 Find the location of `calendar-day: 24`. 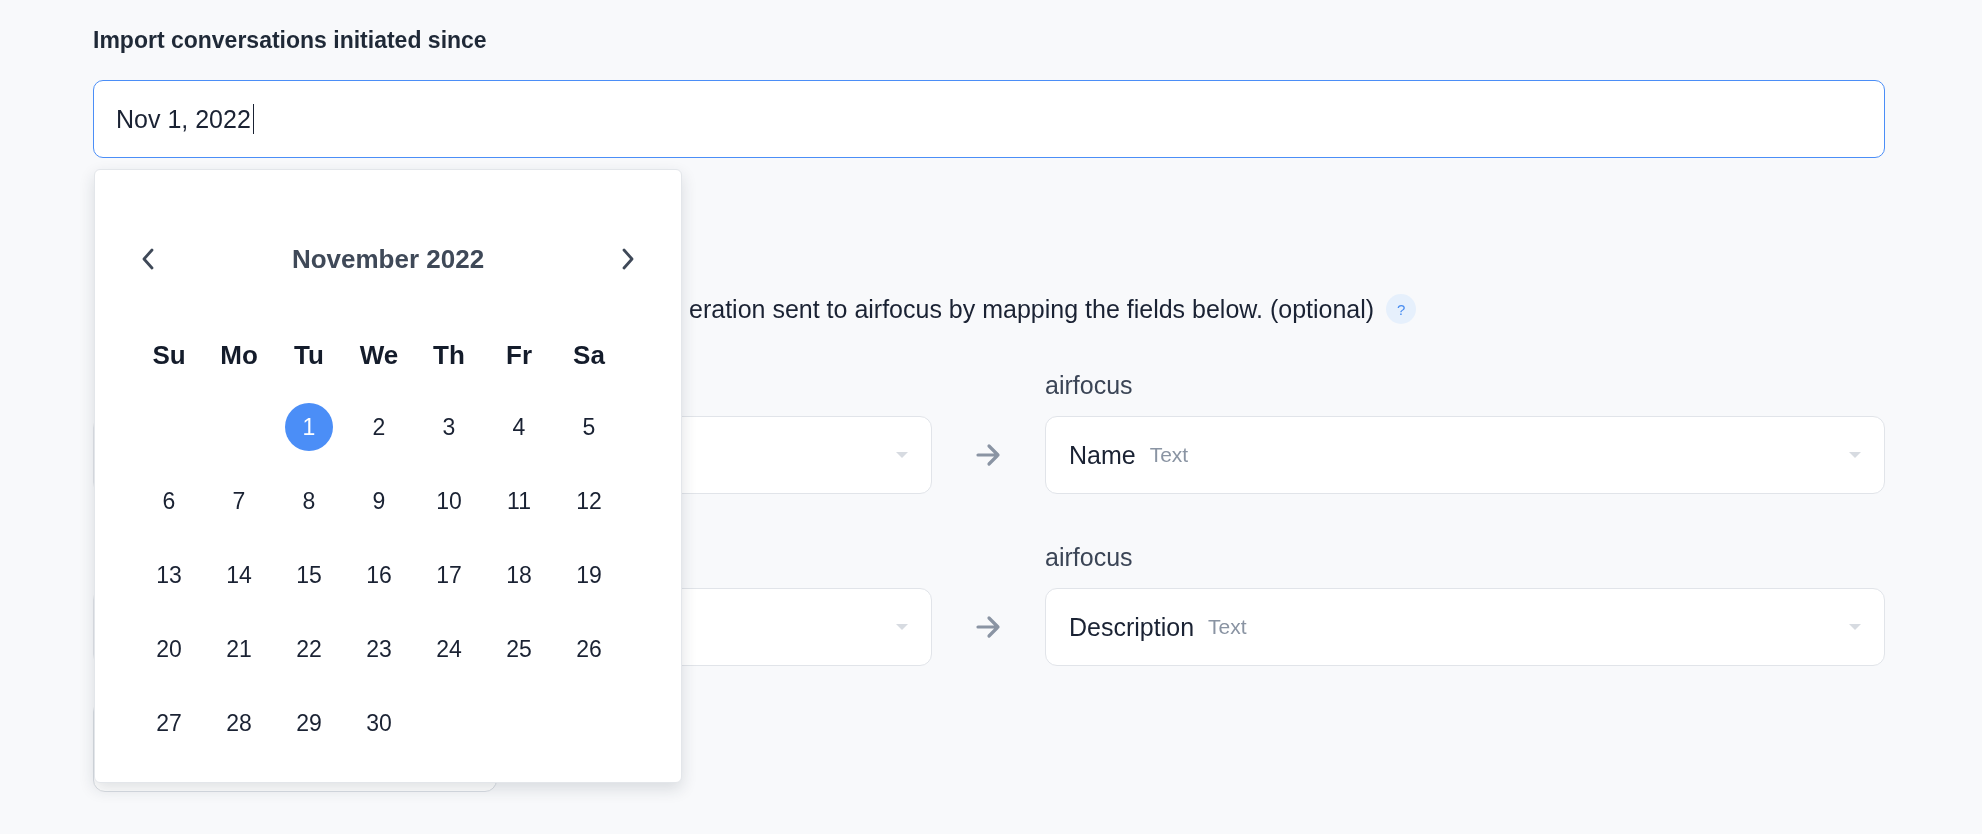

calendar-day: 24 is located at coordinates (449, 649).